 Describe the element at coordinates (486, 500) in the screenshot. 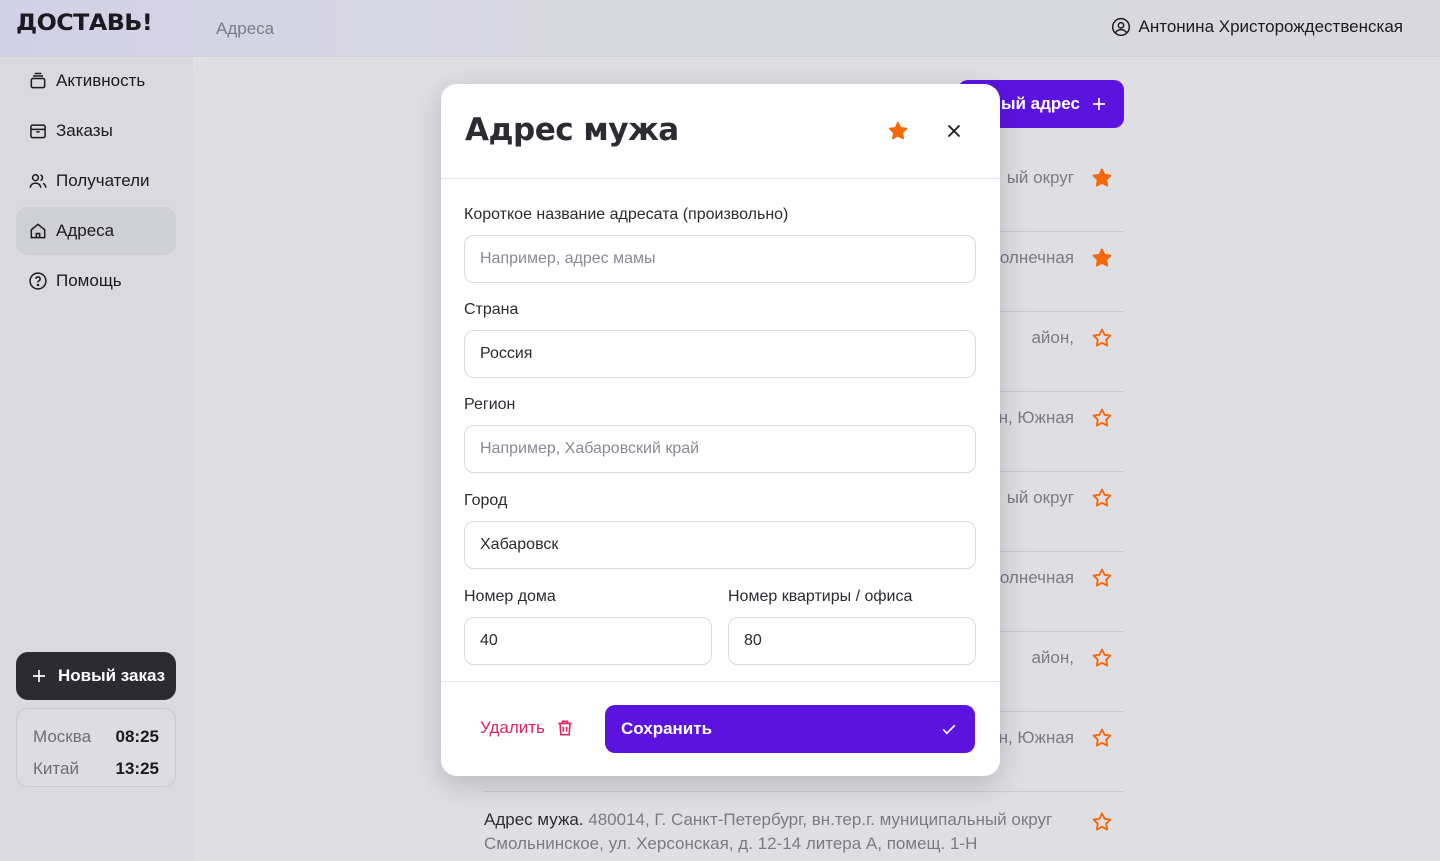

I see `city-label: Город` at that location.